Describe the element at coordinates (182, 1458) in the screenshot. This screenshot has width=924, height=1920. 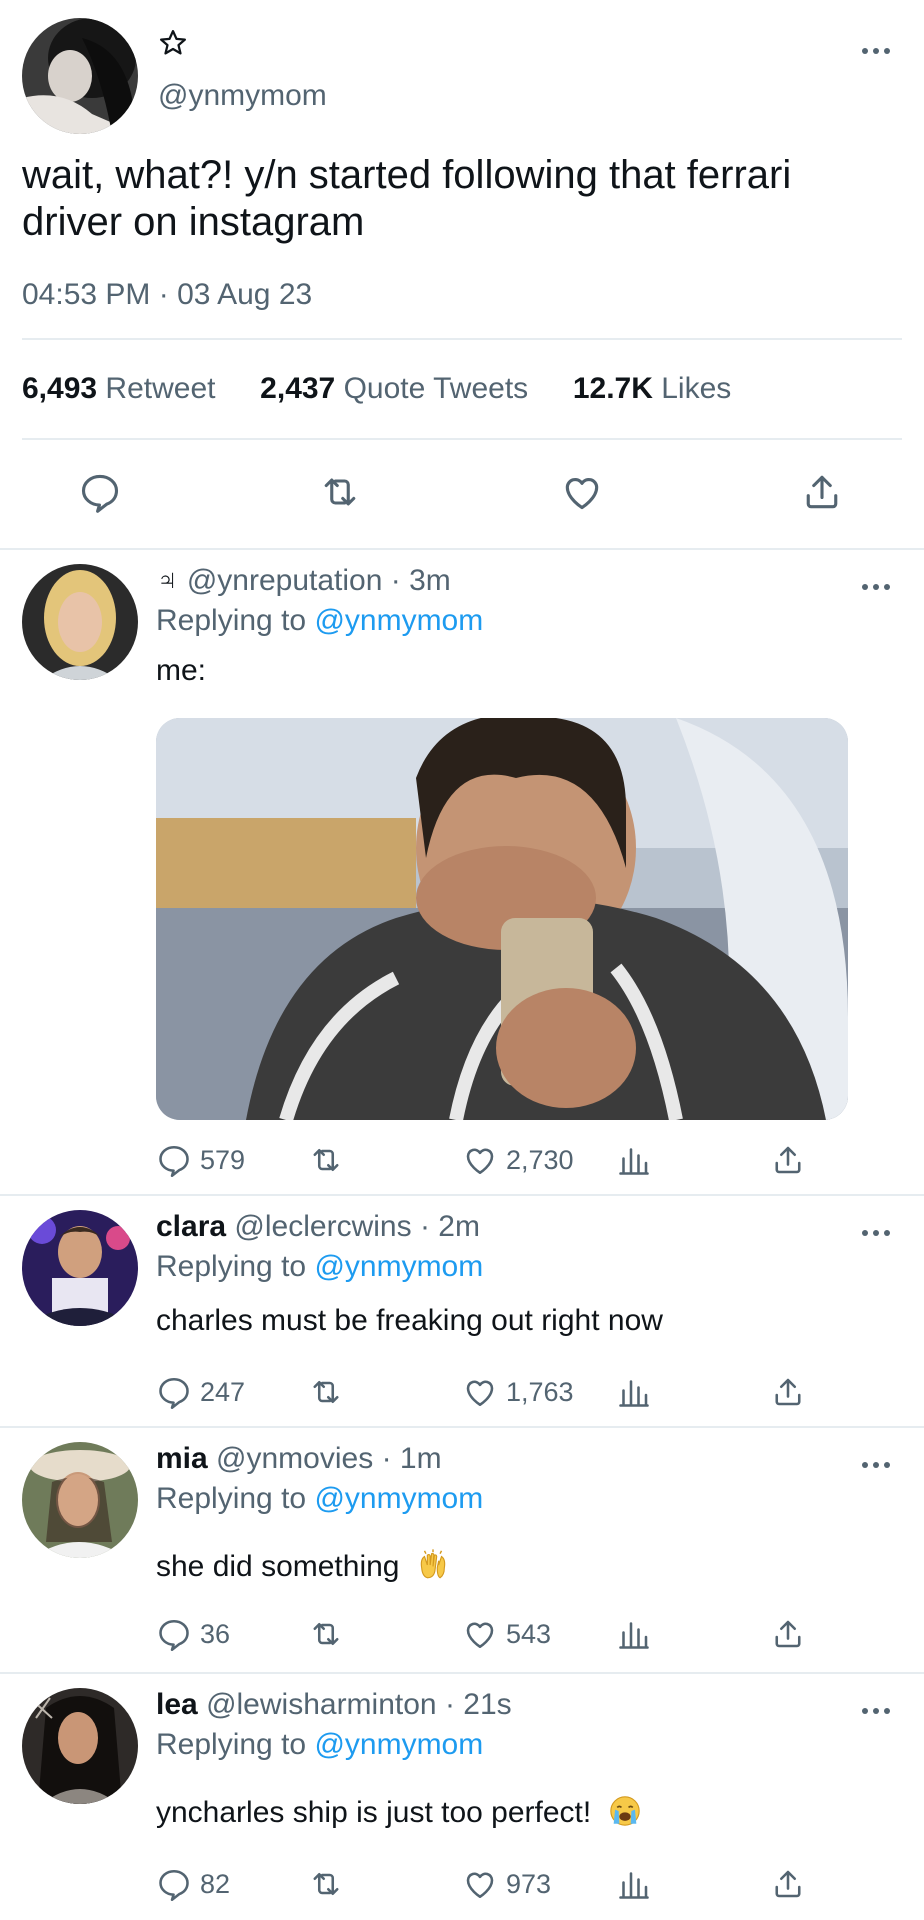
I see `reply-name: mia` at that location.